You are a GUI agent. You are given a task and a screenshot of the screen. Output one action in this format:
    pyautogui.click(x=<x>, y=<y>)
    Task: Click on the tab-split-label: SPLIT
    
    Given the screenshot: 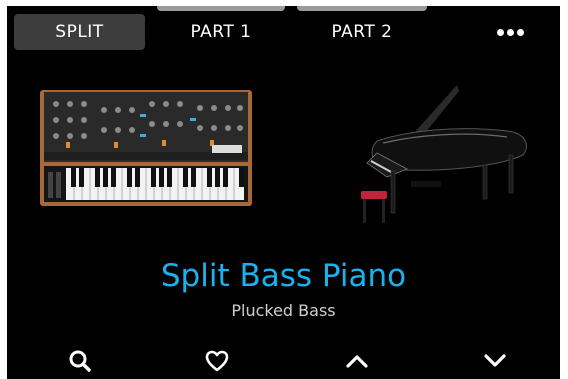 What is the action you would take?
    pyautogui.click(x=79, y=32)
    